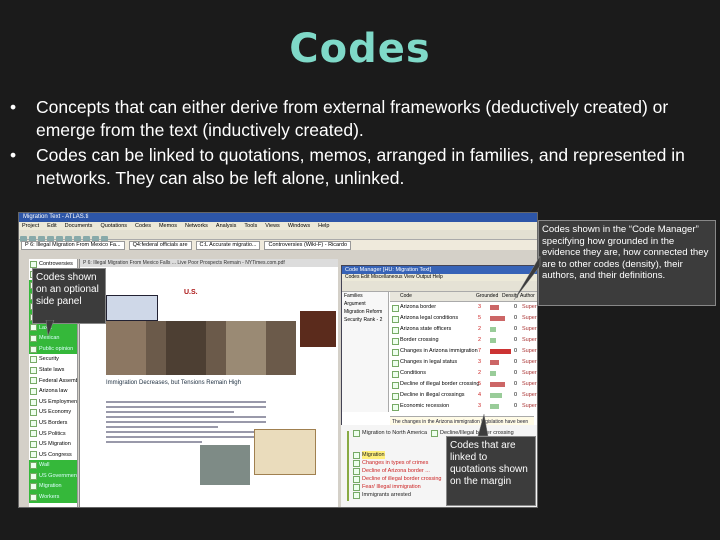 This screenshot has height=540, width=720. I want to click on side-code-item: US Employment, so click(53, 402).